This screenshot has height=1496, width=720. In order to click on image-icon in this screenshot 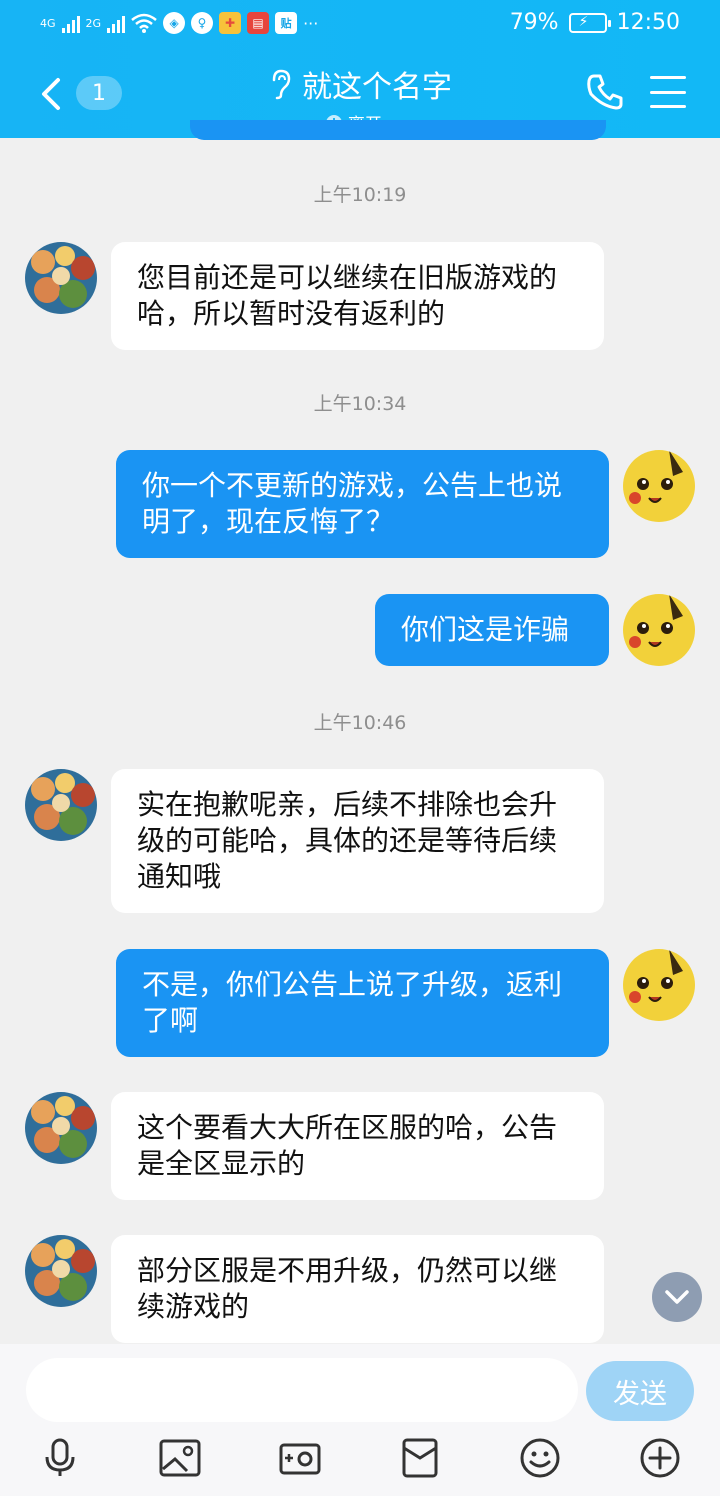, I will do `click(180, 1458)`.